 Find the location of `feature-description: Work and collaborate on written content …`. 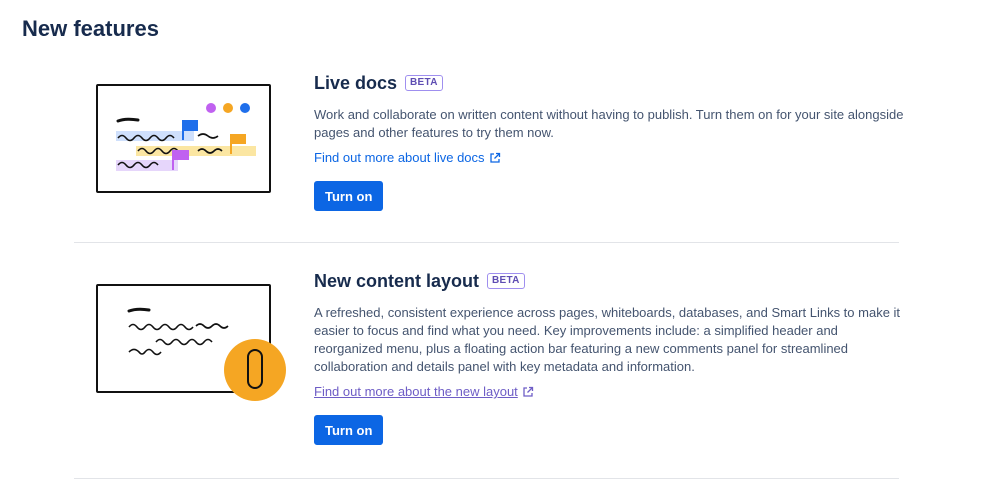

feature-description: Work and collaborate on written content … is located at coordinates (609, 123).